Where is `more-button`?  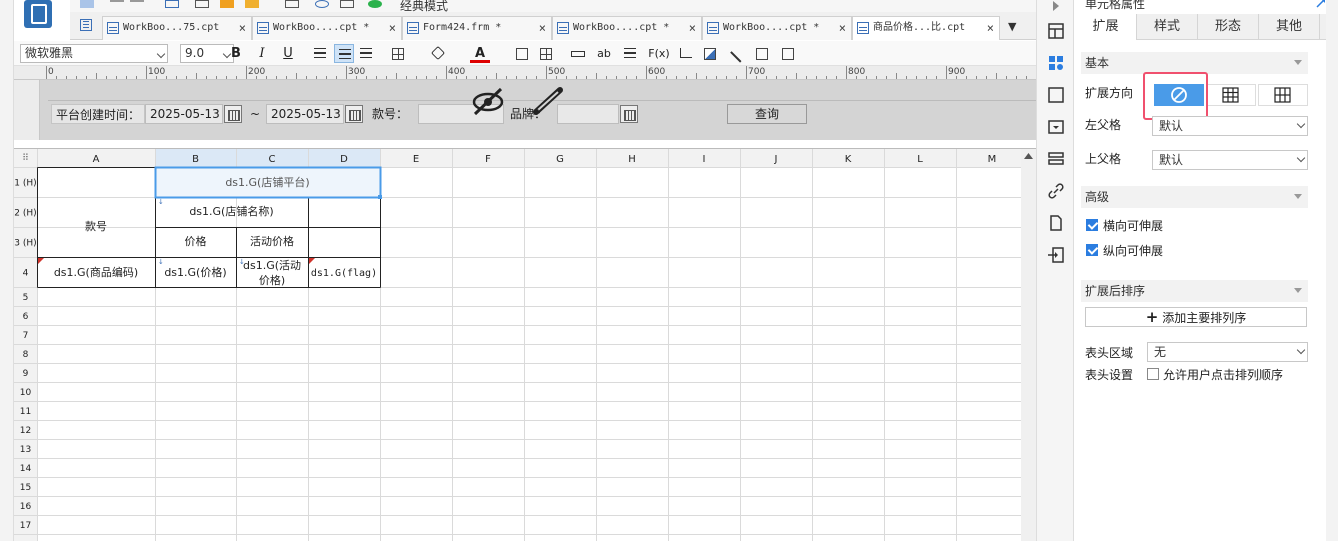 more-button is located at coordinates (788, 53).